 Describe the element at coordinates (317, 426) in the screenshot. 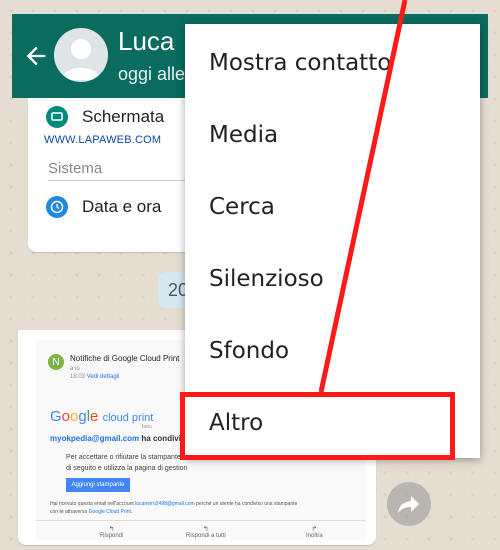

I see `annotation-highlight-box` at that location.